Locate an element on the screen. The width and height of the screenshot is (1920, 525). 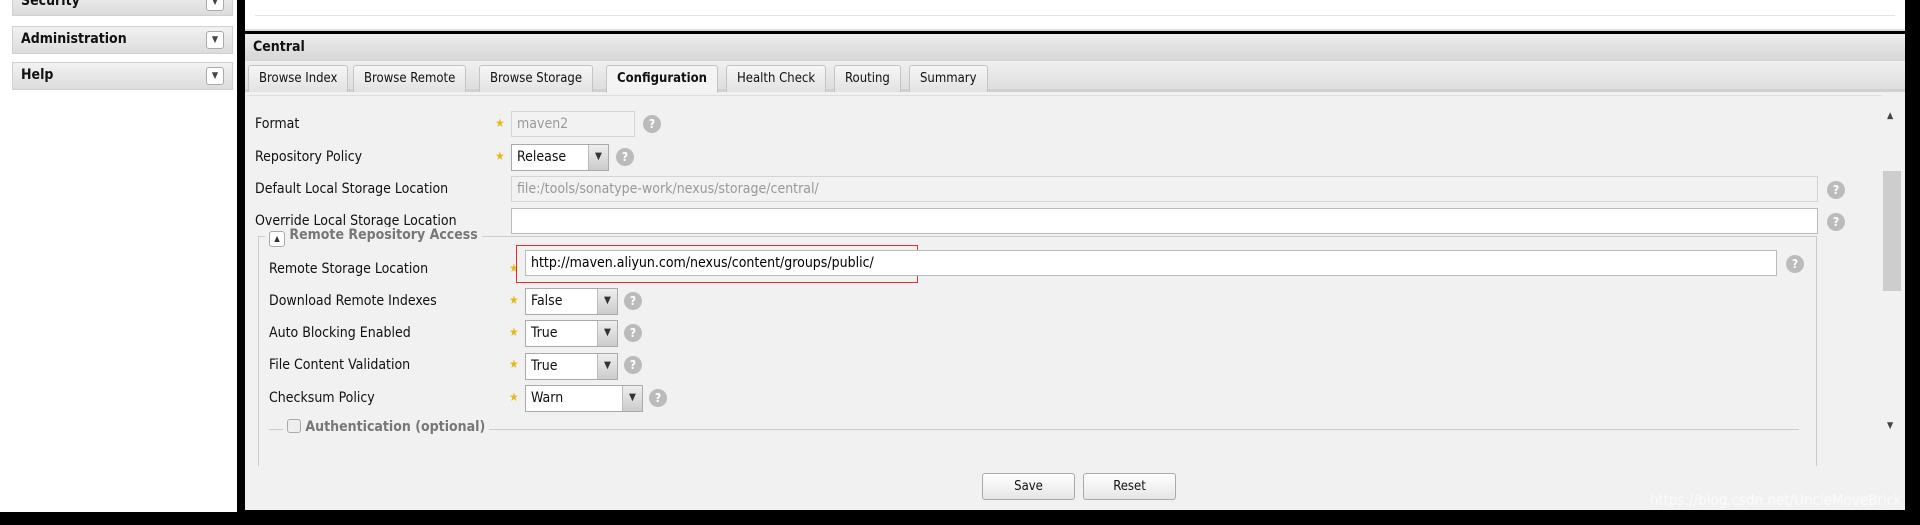
select-value: Release is located at coordinates (542, 157).